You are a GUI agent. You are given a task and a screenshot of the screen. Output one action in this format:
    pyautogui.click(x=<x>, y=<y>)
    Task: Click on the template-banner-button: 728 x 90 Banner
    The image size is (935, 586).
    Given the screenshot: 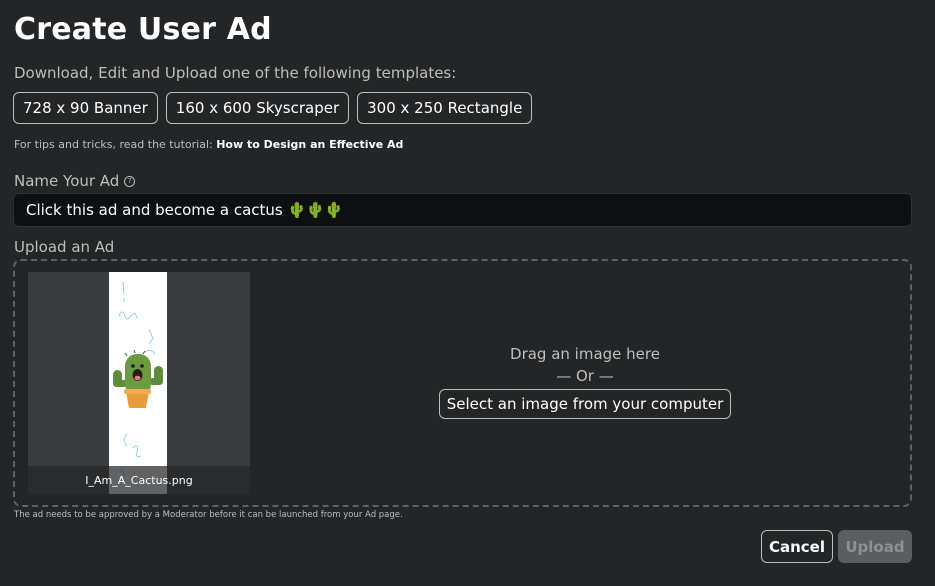 What is the action you would take?
    pyautogui.click(x=85, y=108)
    